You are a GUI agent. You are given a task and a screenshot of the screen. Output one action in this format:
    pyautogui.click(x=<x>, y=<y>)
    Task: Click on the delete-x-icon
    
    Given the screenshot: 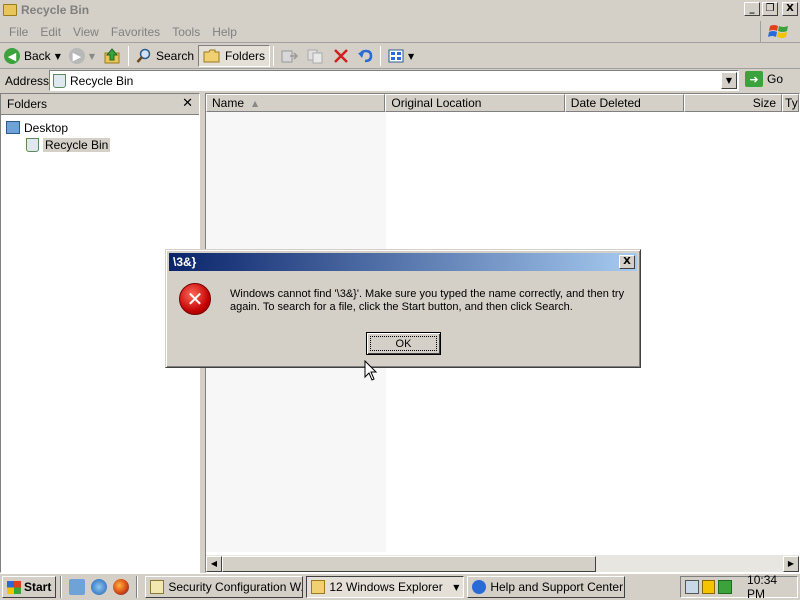 What is the action you would take?
    pyautogui.click(x=341, y=56)
    